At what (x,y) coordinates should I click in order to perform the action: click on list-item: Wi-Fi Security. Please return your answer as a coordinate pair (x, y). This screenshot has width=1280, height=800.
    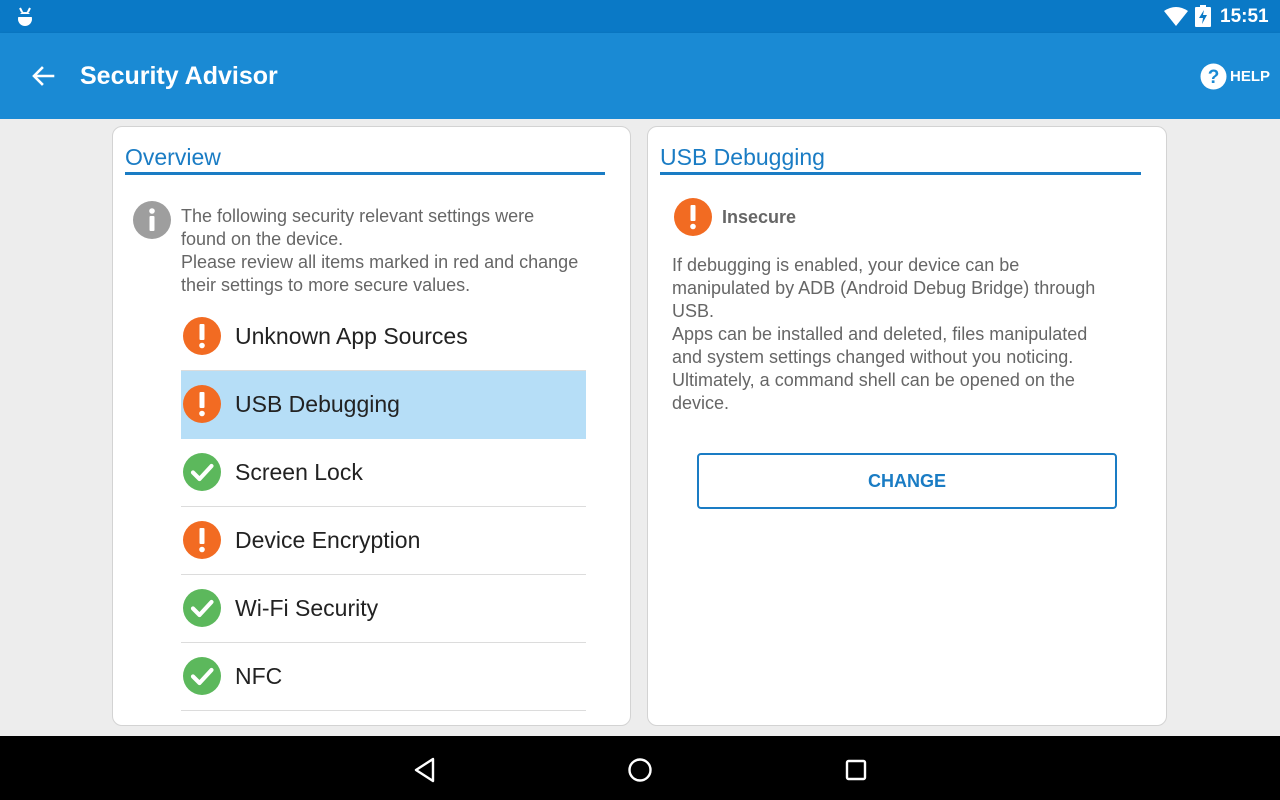
    Looking at the image, I should click on (383, 609).